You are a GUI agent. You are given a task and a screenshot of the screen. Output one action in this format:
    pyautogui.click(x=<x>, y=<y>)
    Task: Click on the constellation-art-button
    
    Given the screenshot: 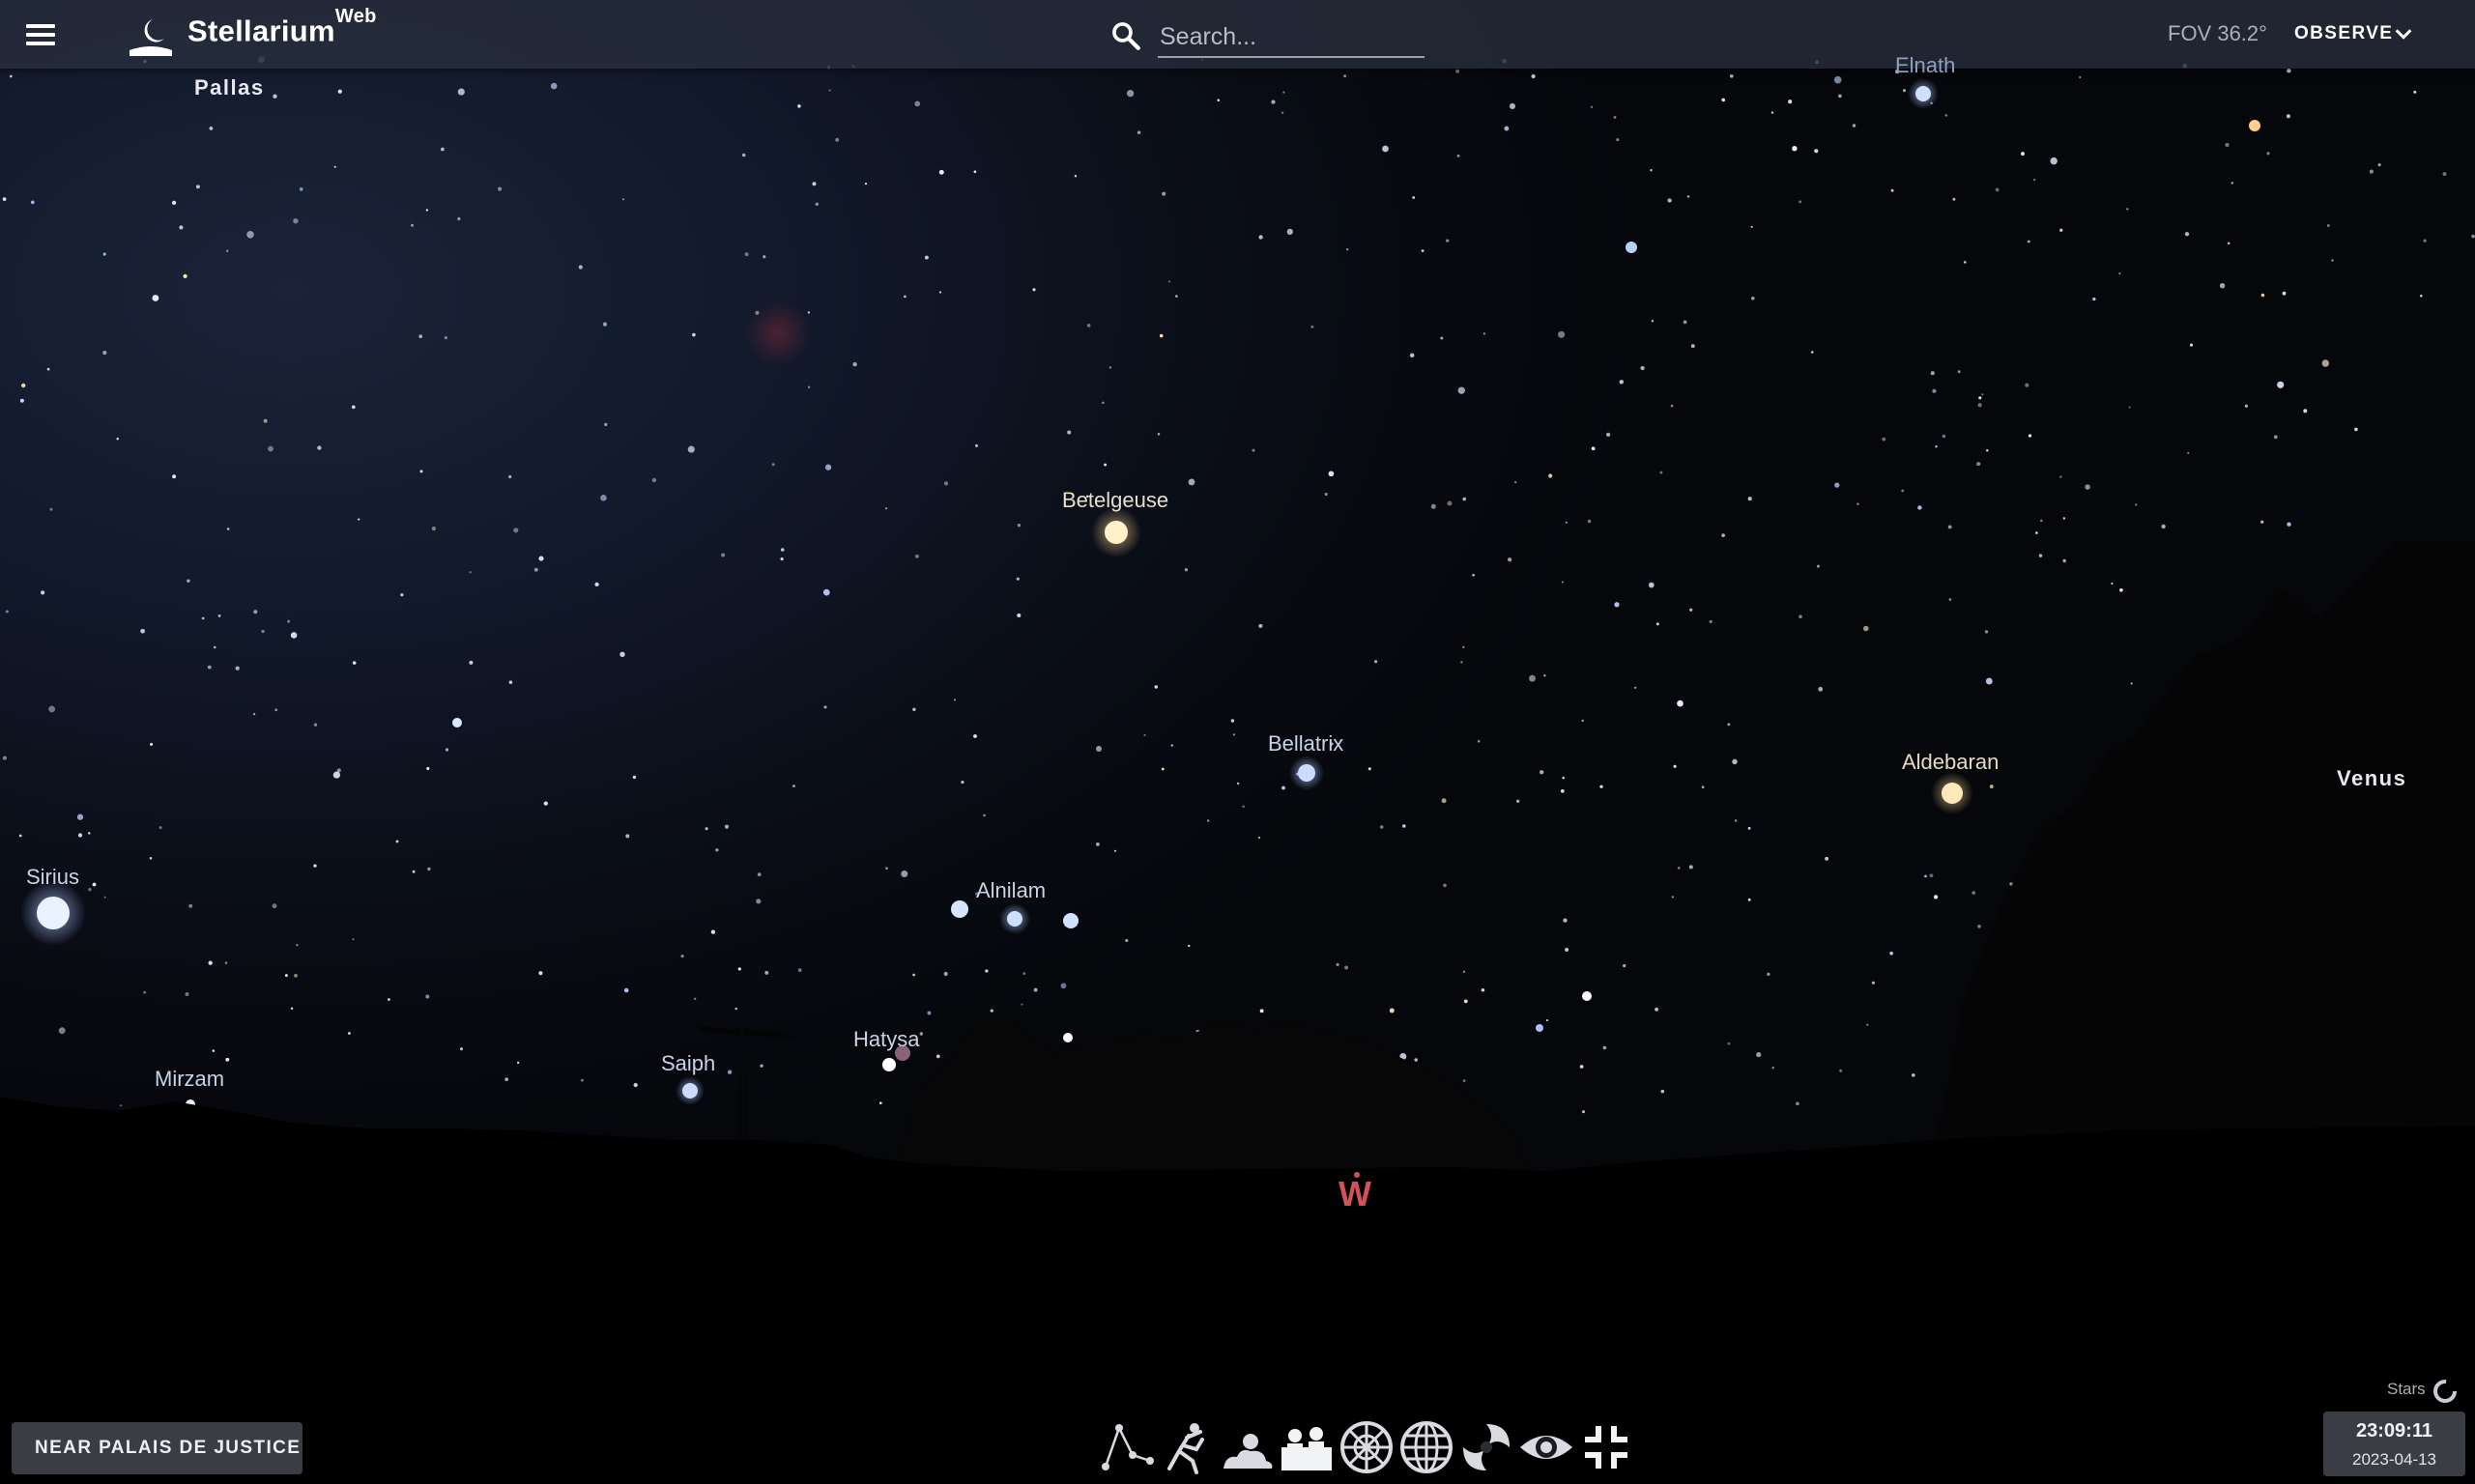 What is the action you would take?
    pyautogui.click(x=1187, y=1449)
    